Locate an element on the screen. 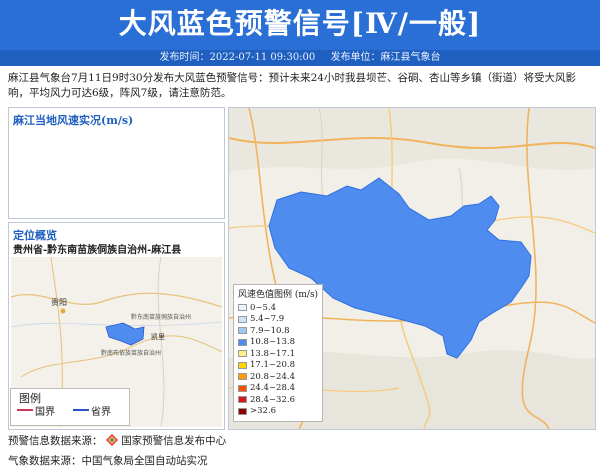  wind-legend-item: 7.9~10.8 is located at coordinates (278, 331).